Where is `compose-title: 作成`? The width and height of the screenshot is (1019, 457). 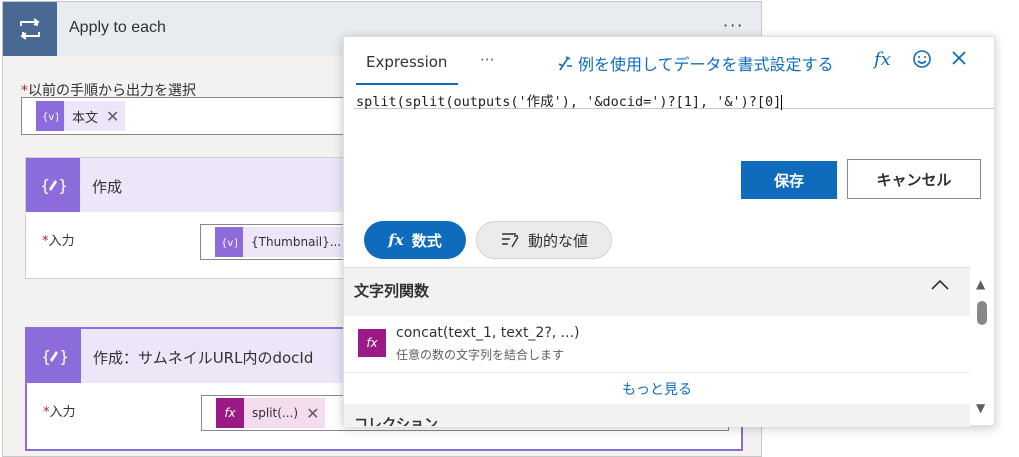
compose-title: 作成 is located at coordinates (107, 187).